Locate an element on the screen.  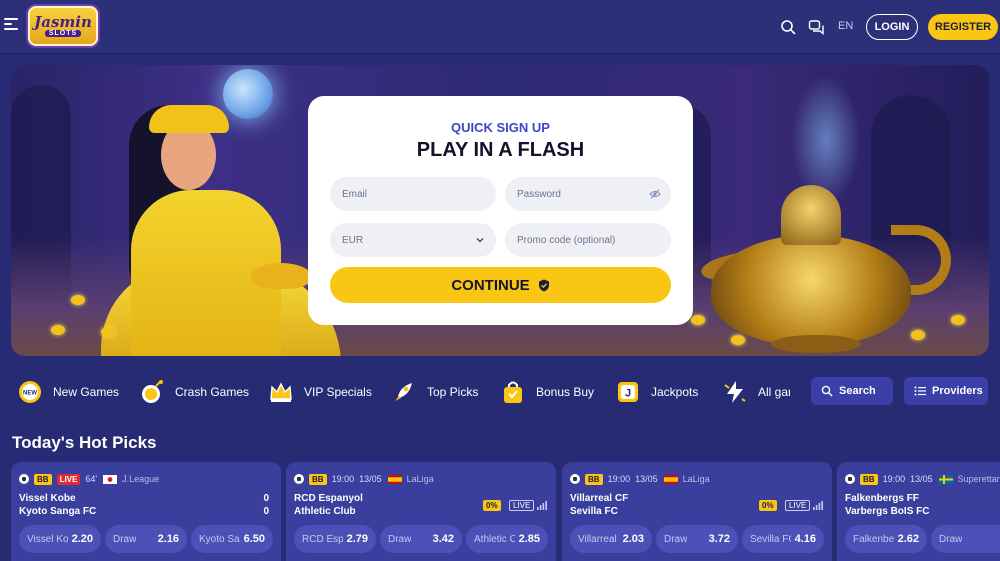
odds-button-home: Vissel Kobe2.20 is located at coordinates (60, 539).